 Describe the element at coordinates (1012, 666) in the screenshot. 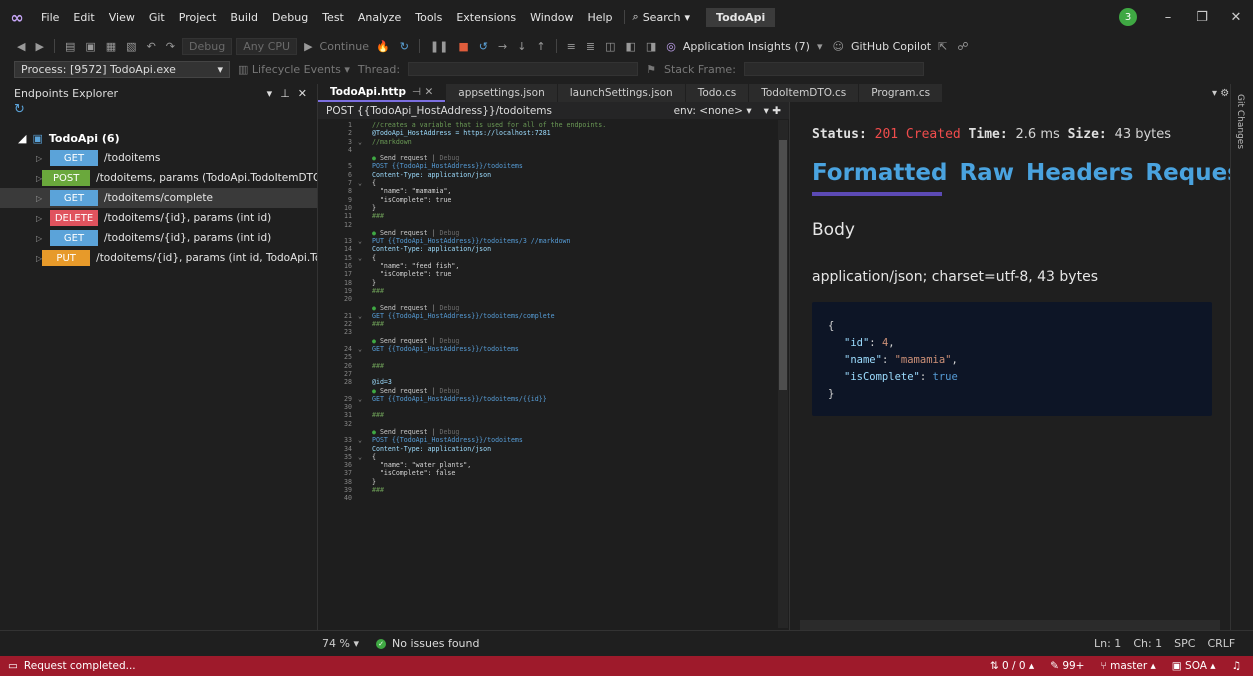

I see `sync-indicator: ⇅ 0 / 0 ▴` at that location.